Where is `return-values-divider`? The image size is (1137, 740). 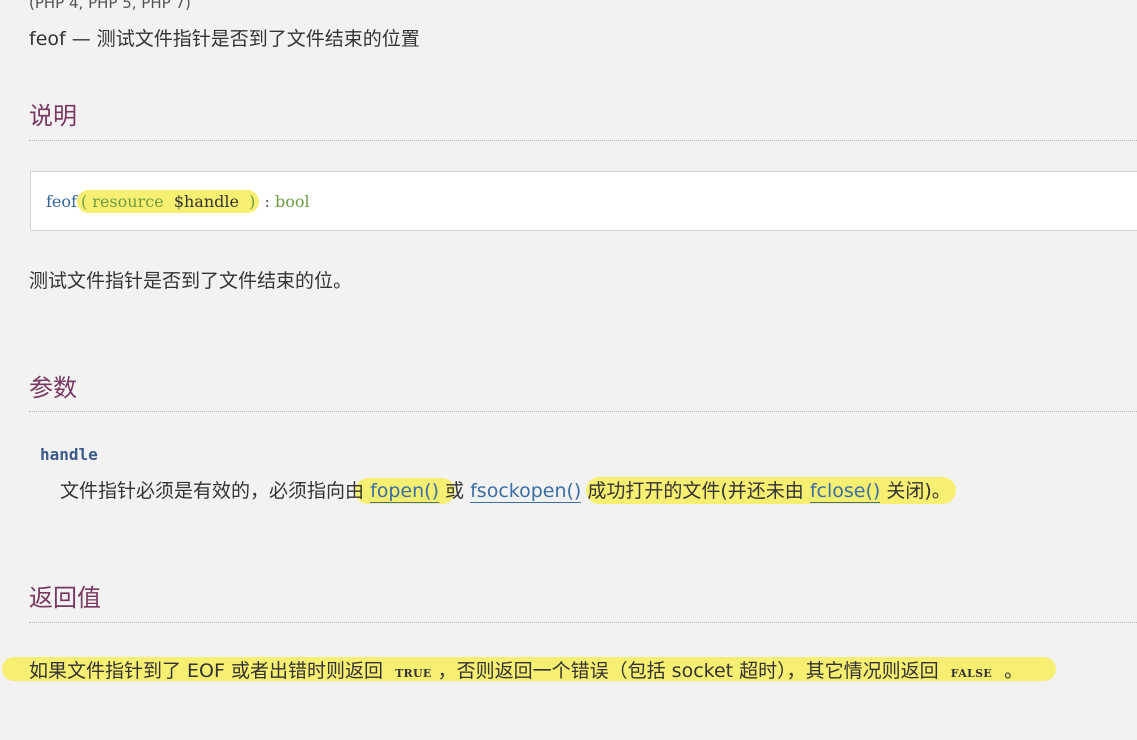 return-values-divider is located at coordinates (583, 622).